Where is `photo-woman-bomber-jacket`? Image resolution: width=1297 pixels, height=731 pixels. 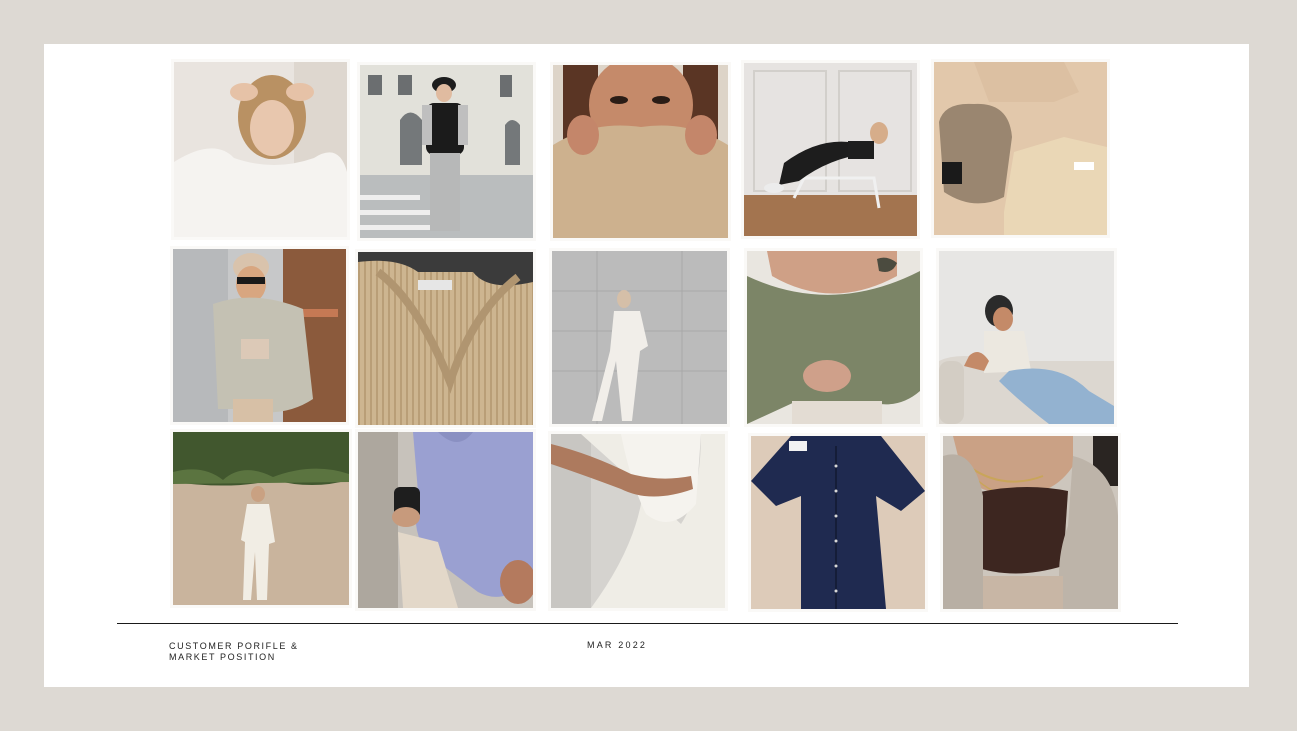
photo-woman-bomber-jacket is located at coordinates (259, 335).